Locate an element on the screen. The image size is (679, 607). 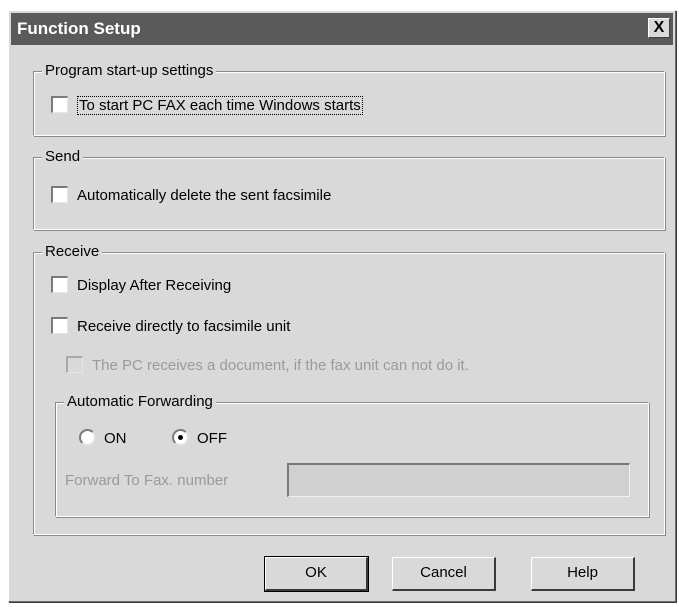
auto-delete-checkbox: Automatically delete the sent facsimile is located at coordinates (191, 196).